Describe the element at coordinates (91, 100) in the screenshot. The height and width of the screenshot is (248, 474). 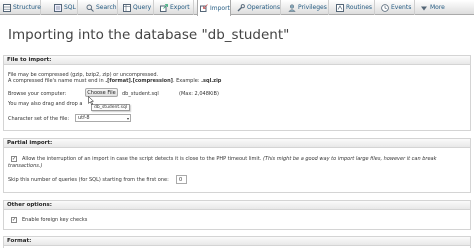
I see `mouse-cursor-icon` at that location.